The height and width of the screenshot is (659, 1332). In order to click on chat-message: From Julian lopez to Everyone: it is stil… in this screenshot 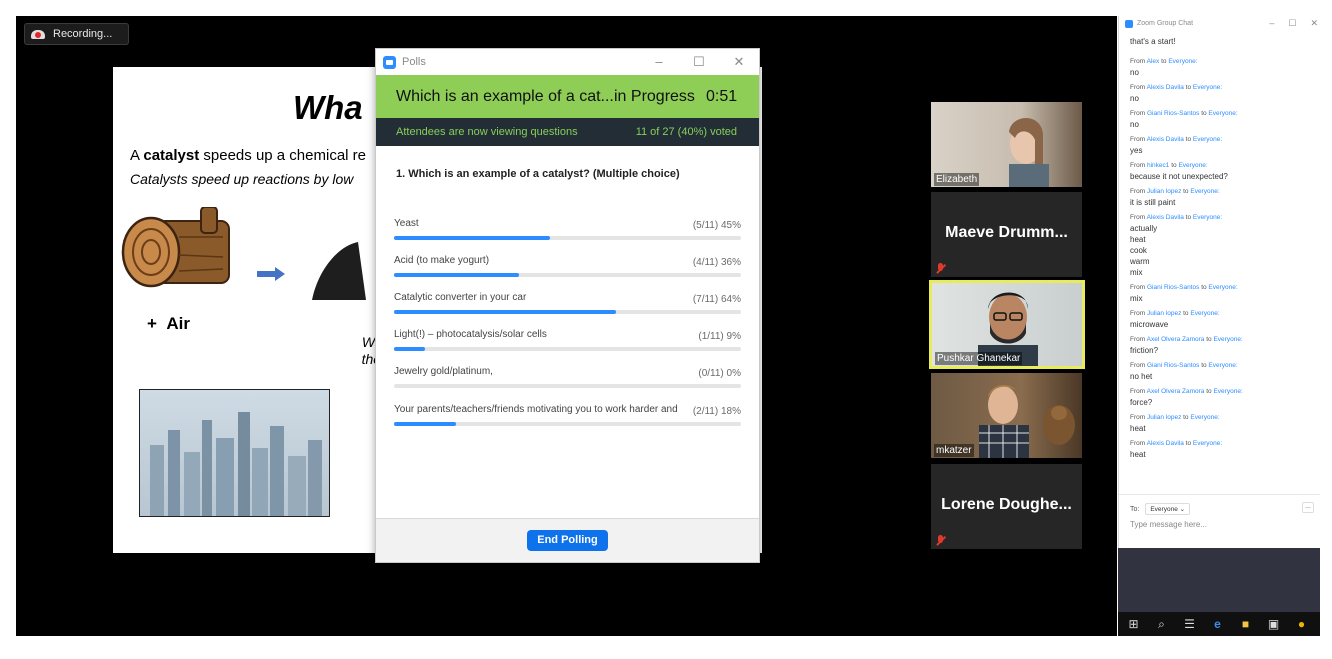, I will do `click(1220, 197)`.